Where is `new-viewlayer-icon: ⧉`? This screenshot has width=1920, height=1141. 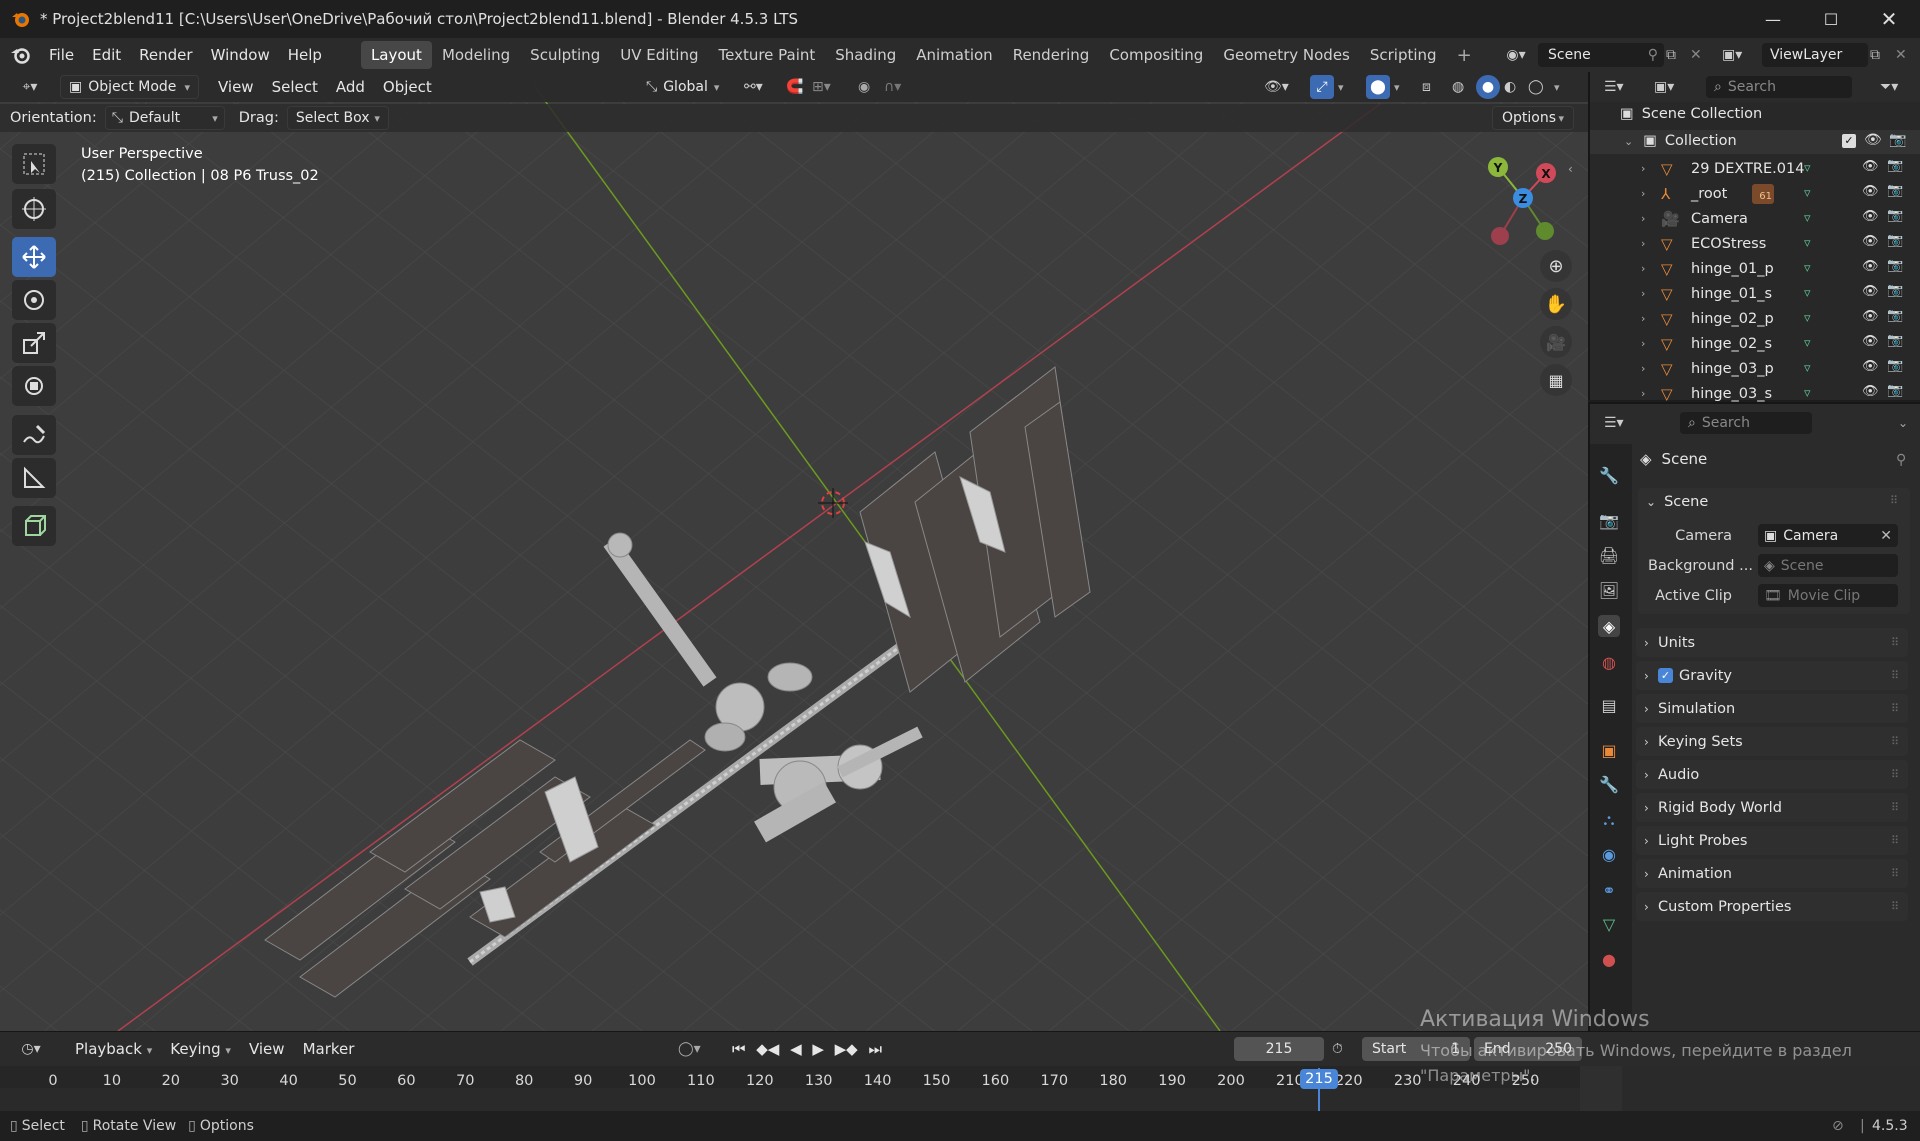 new-viewlayer-icon: ⧉ is located at coordinates (1881, 55).